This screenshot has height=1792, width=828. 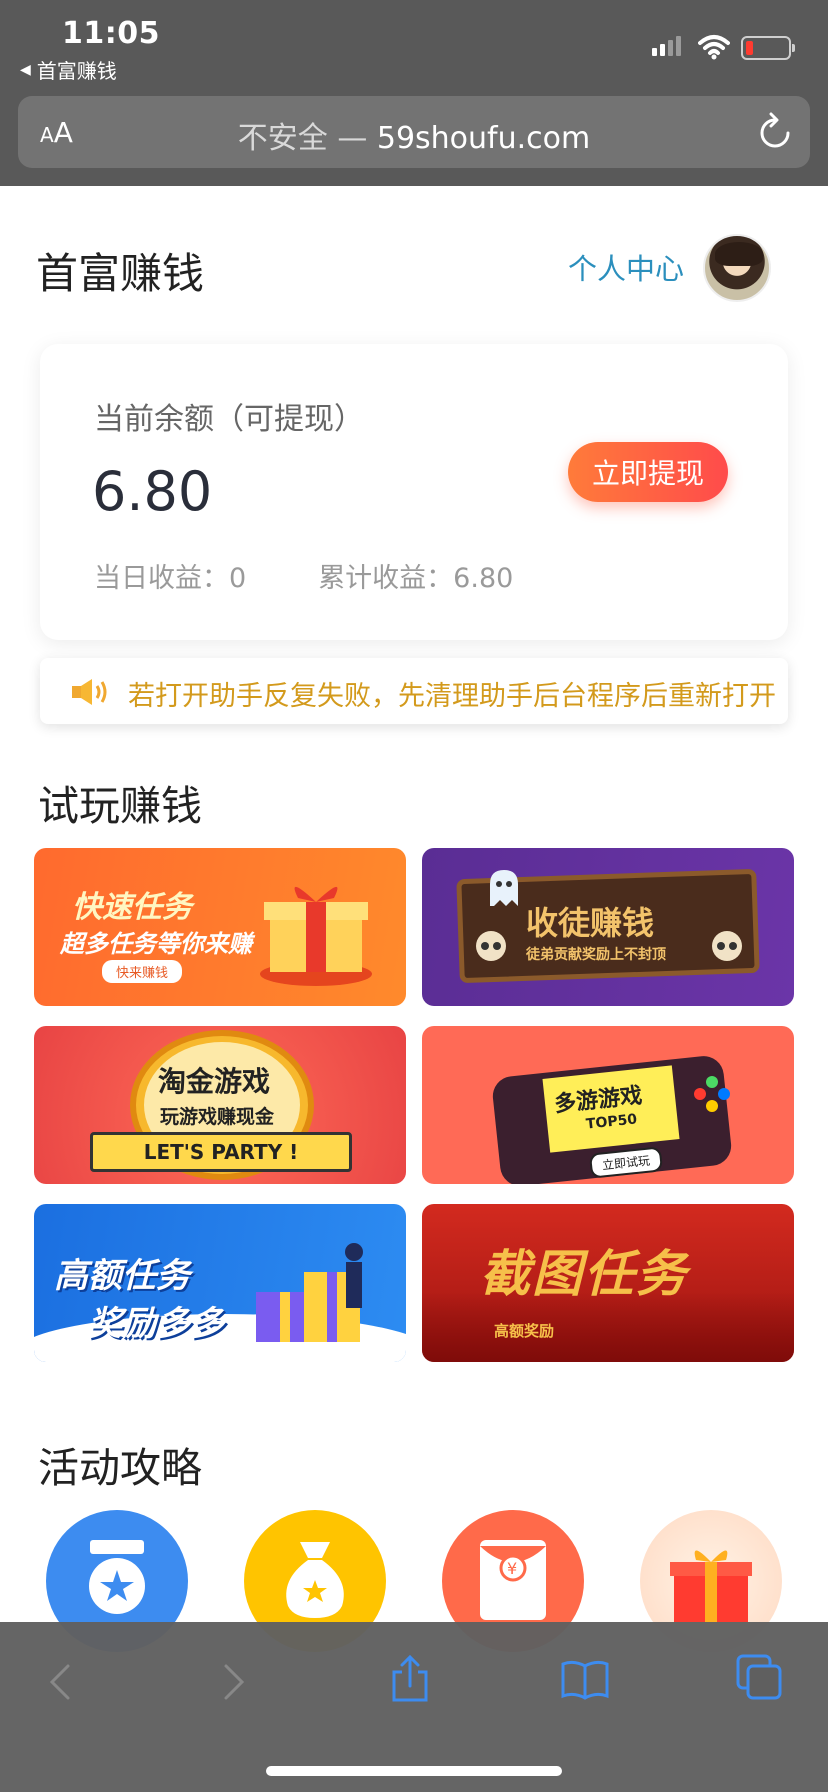 I want to click on battery-icon, so click(x=768, y=48).